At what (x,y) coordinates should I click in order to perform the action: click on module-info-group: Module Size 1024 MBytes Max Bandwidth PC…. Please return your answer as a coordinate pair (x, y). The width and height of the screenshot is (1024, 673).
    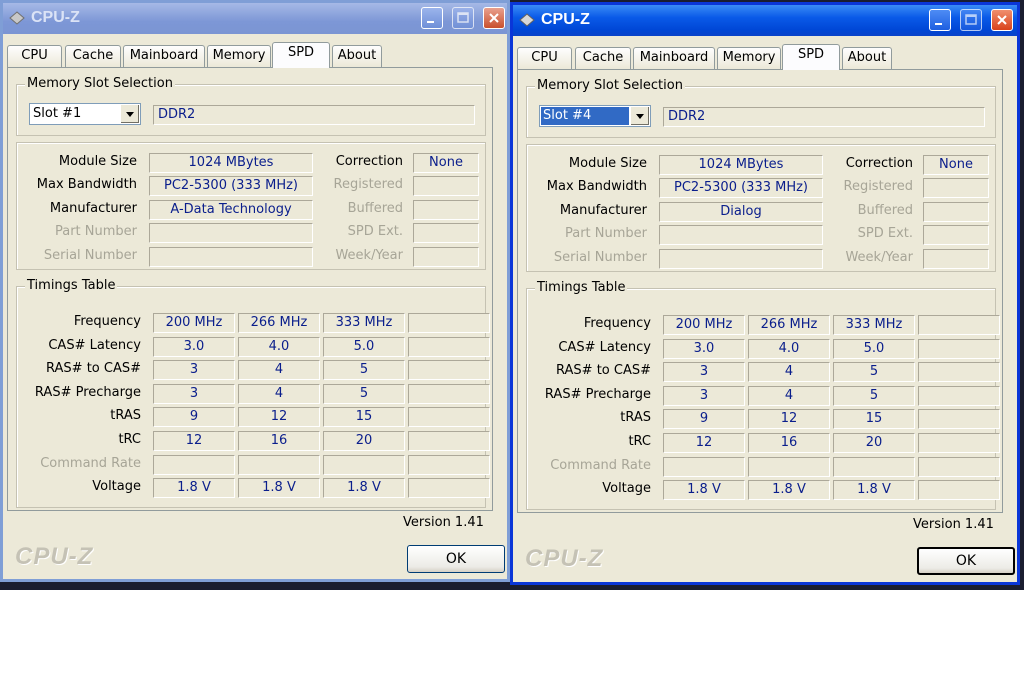
    Looking at the image, I should click on (761, 208).